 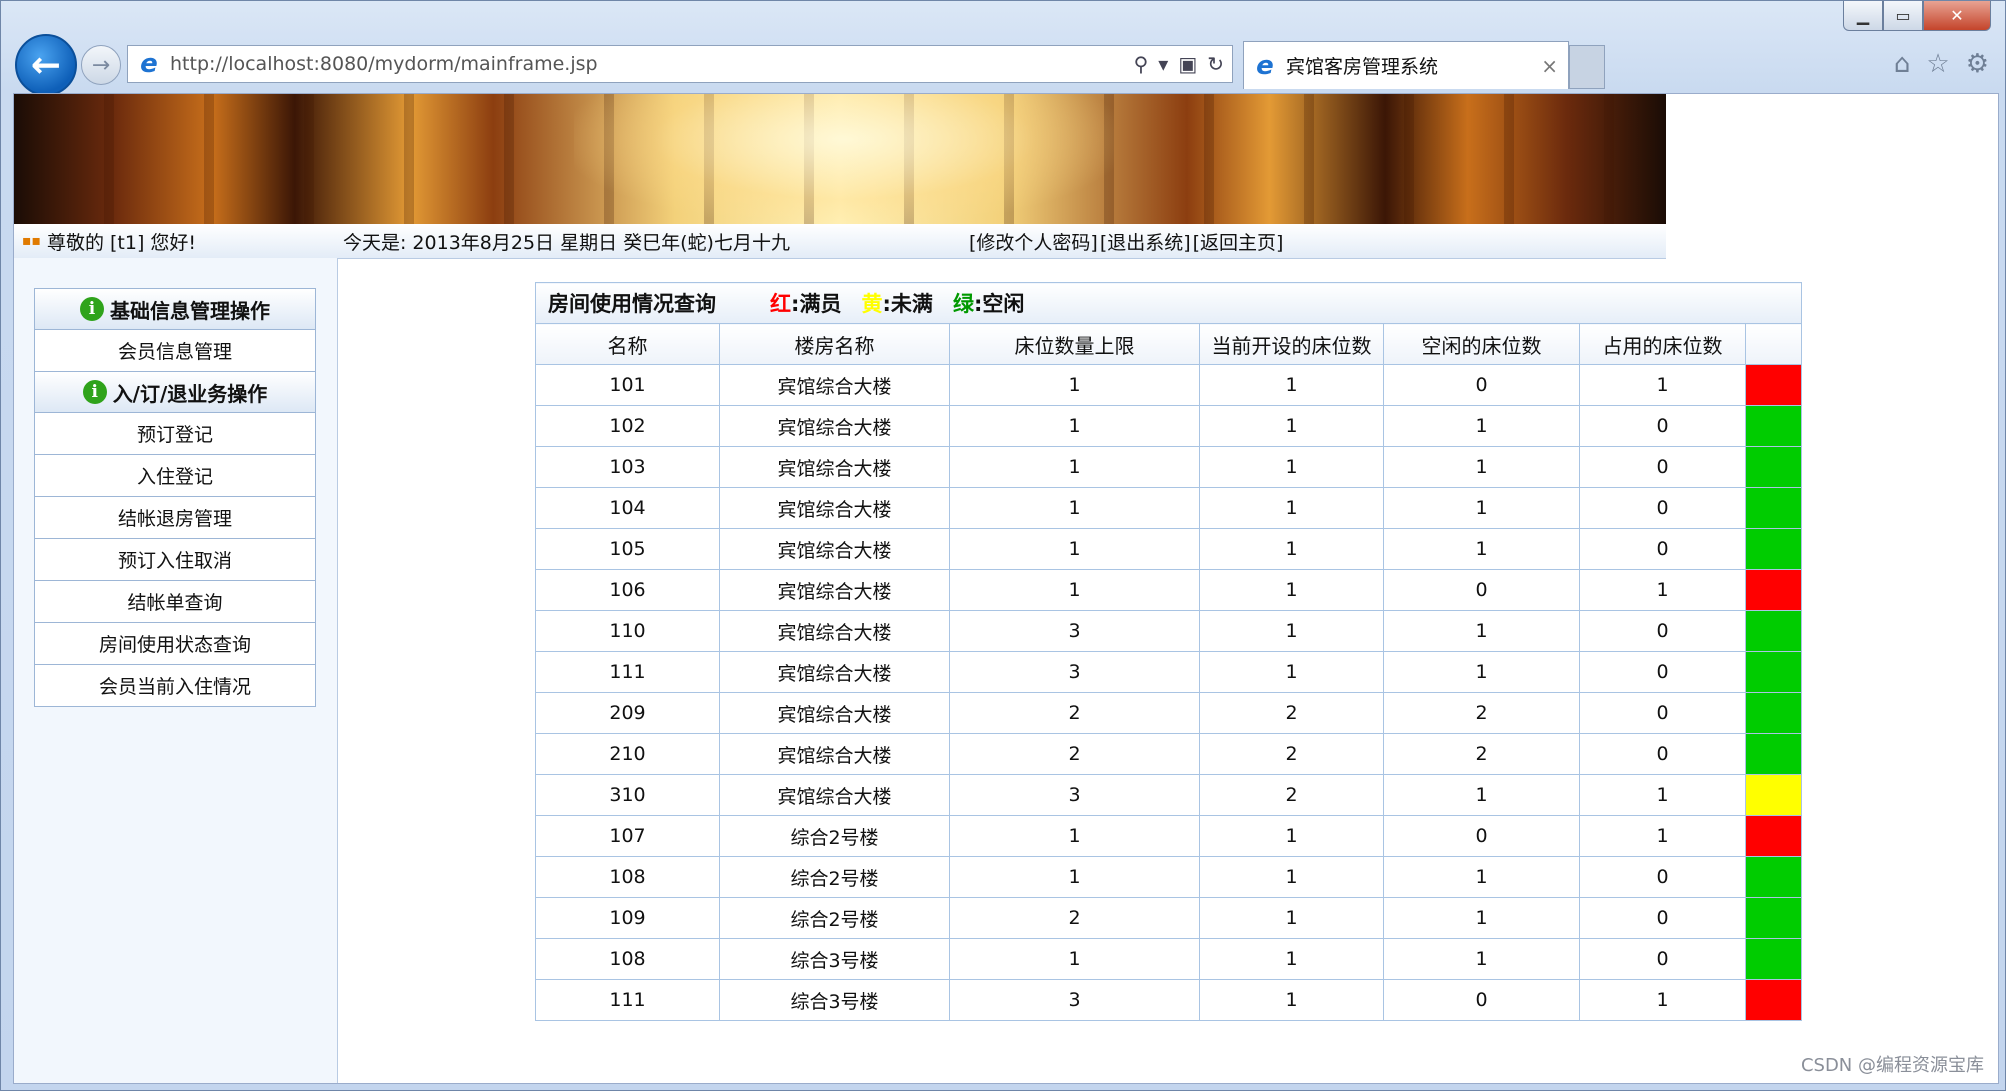 What do you see at coordinates (1977, 64) in the screenshot?
I see `settings-gear-icon: ⚙` at bounding box center [1977, 64].